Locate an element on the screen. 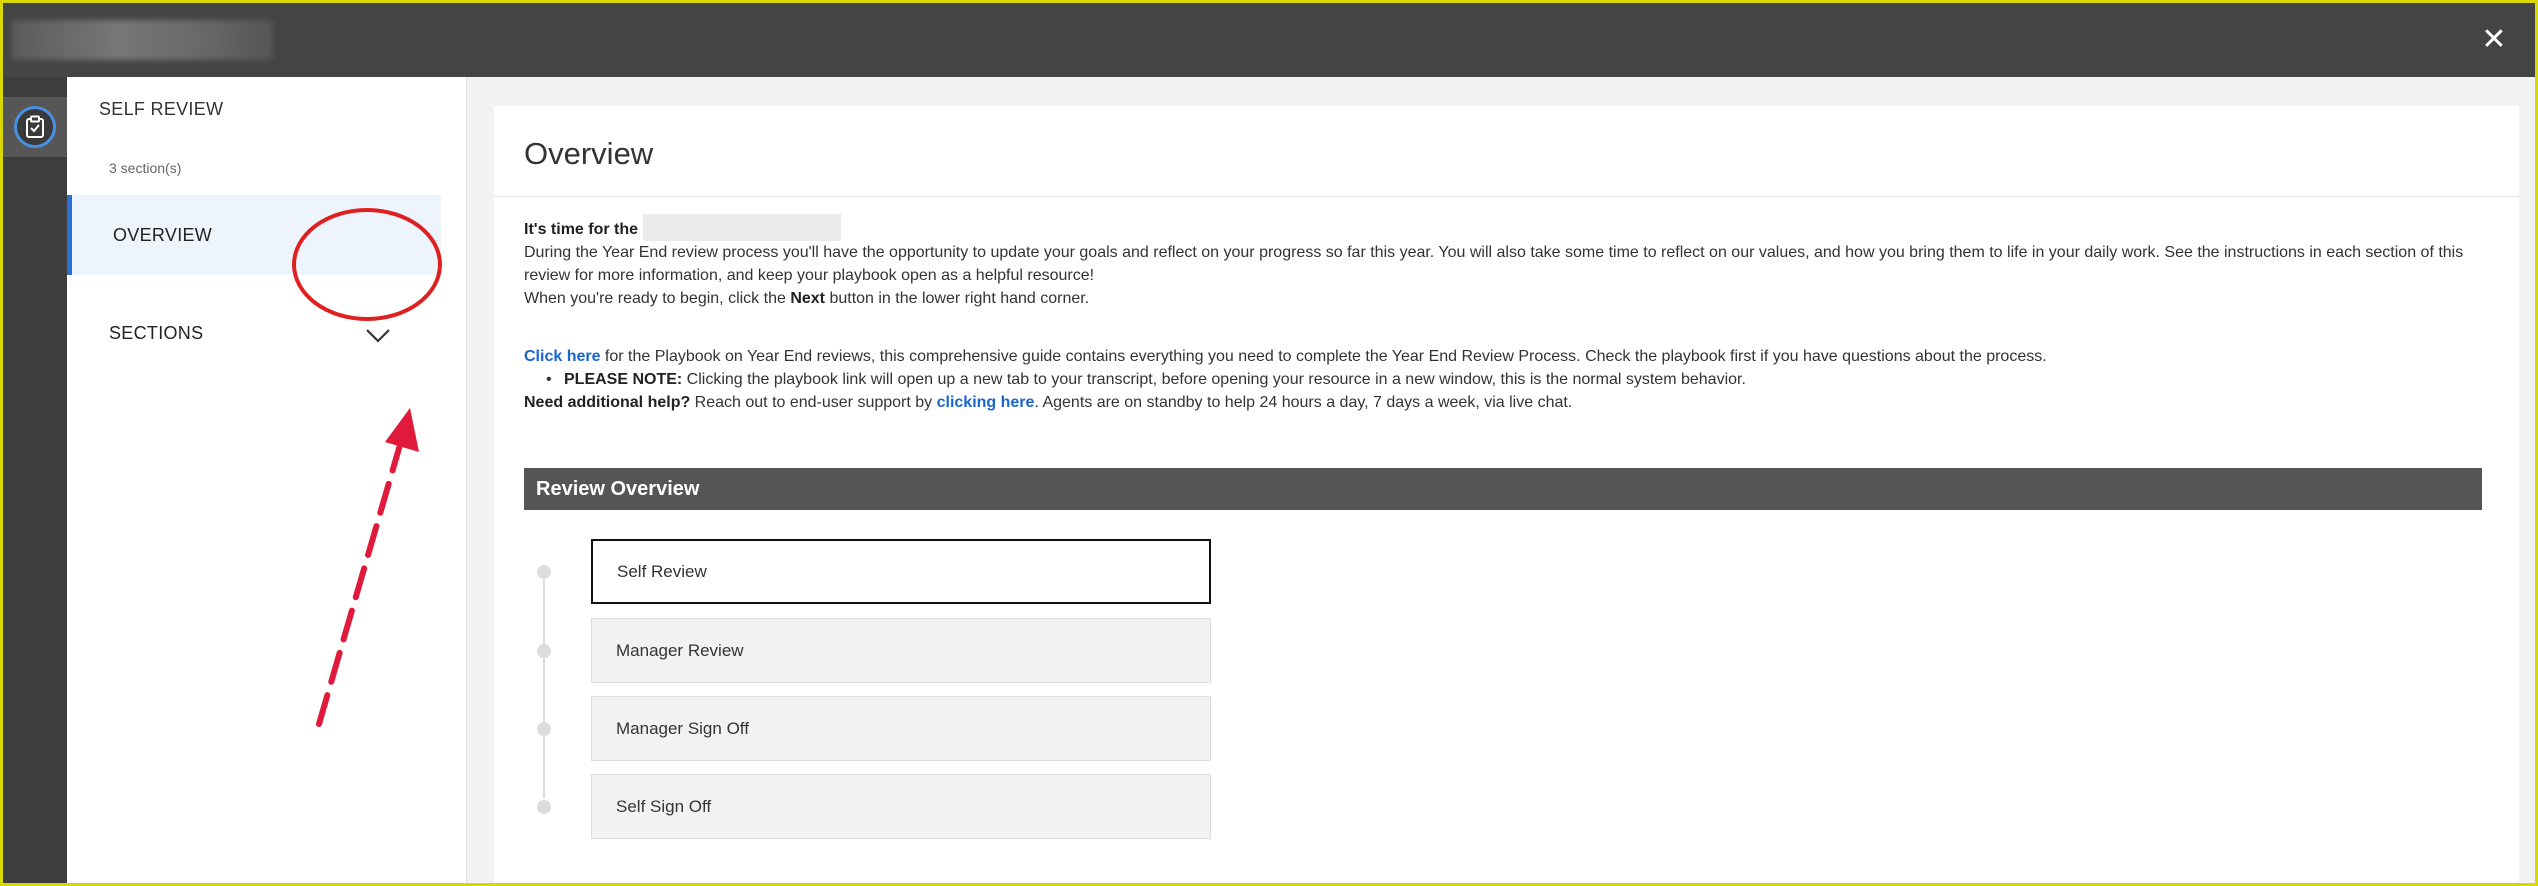  left-rail is located at coordinates (35, 480).